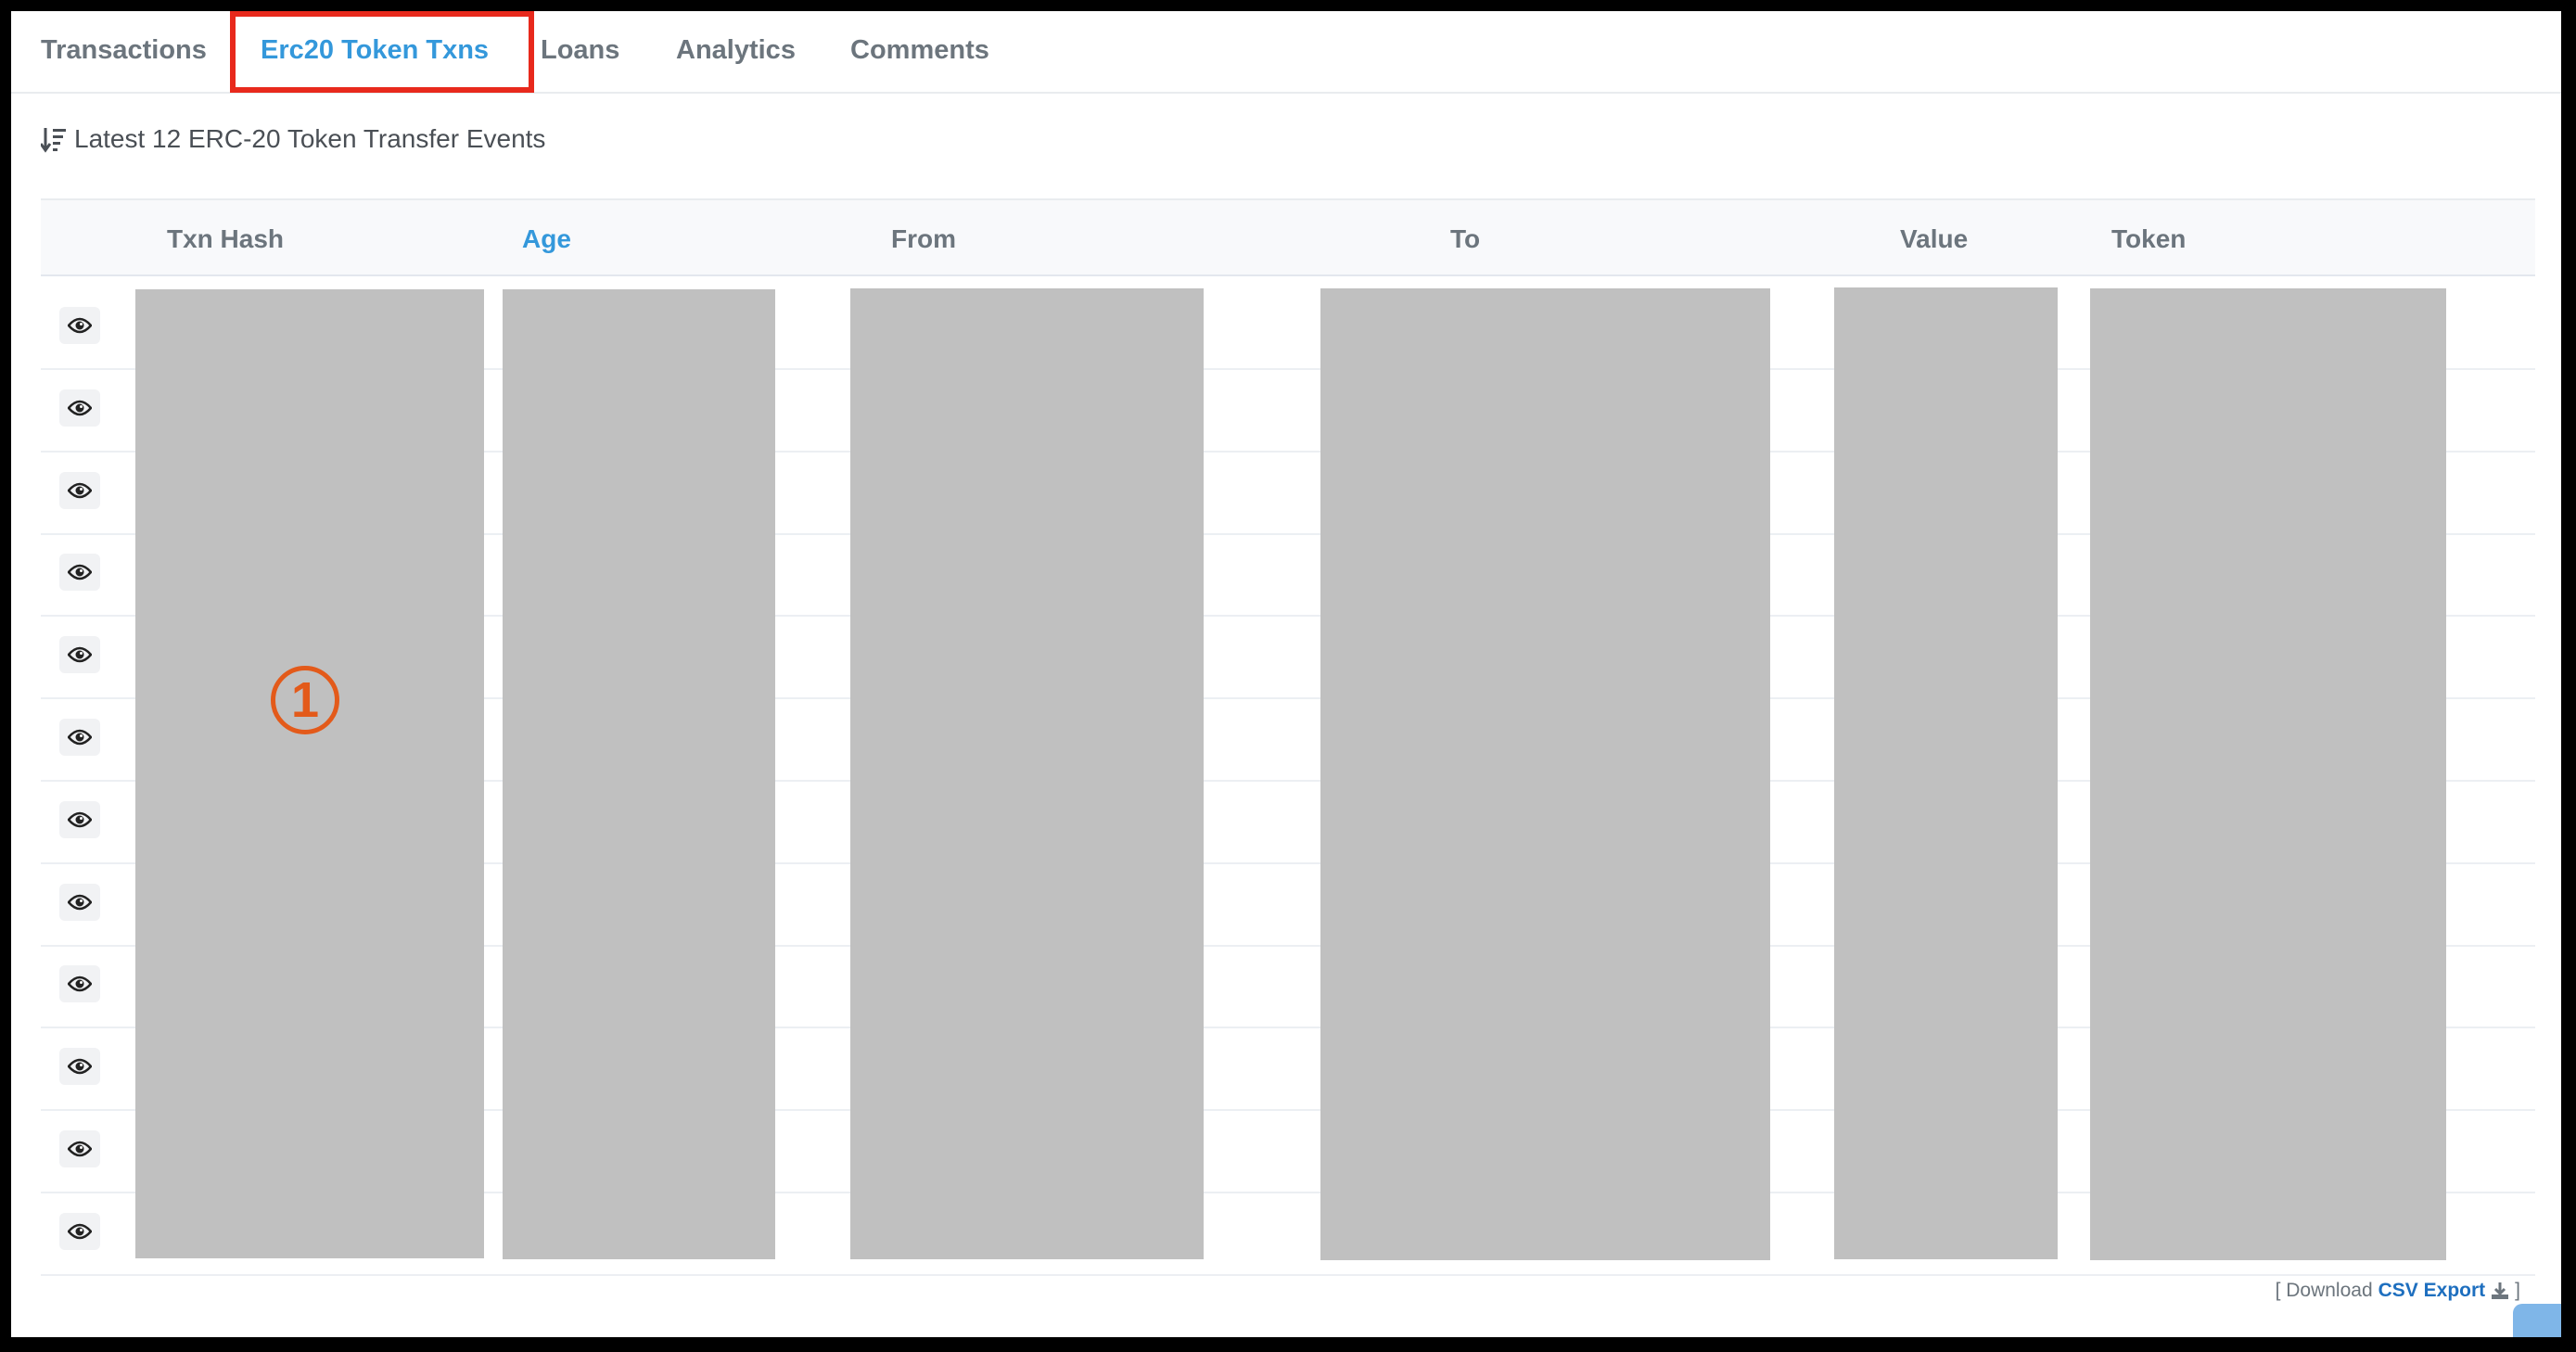  What do you see at coordinates (54, 140) in the screenshot?
I see `sort-amount-down-icon` at bounding box center [54, 140].